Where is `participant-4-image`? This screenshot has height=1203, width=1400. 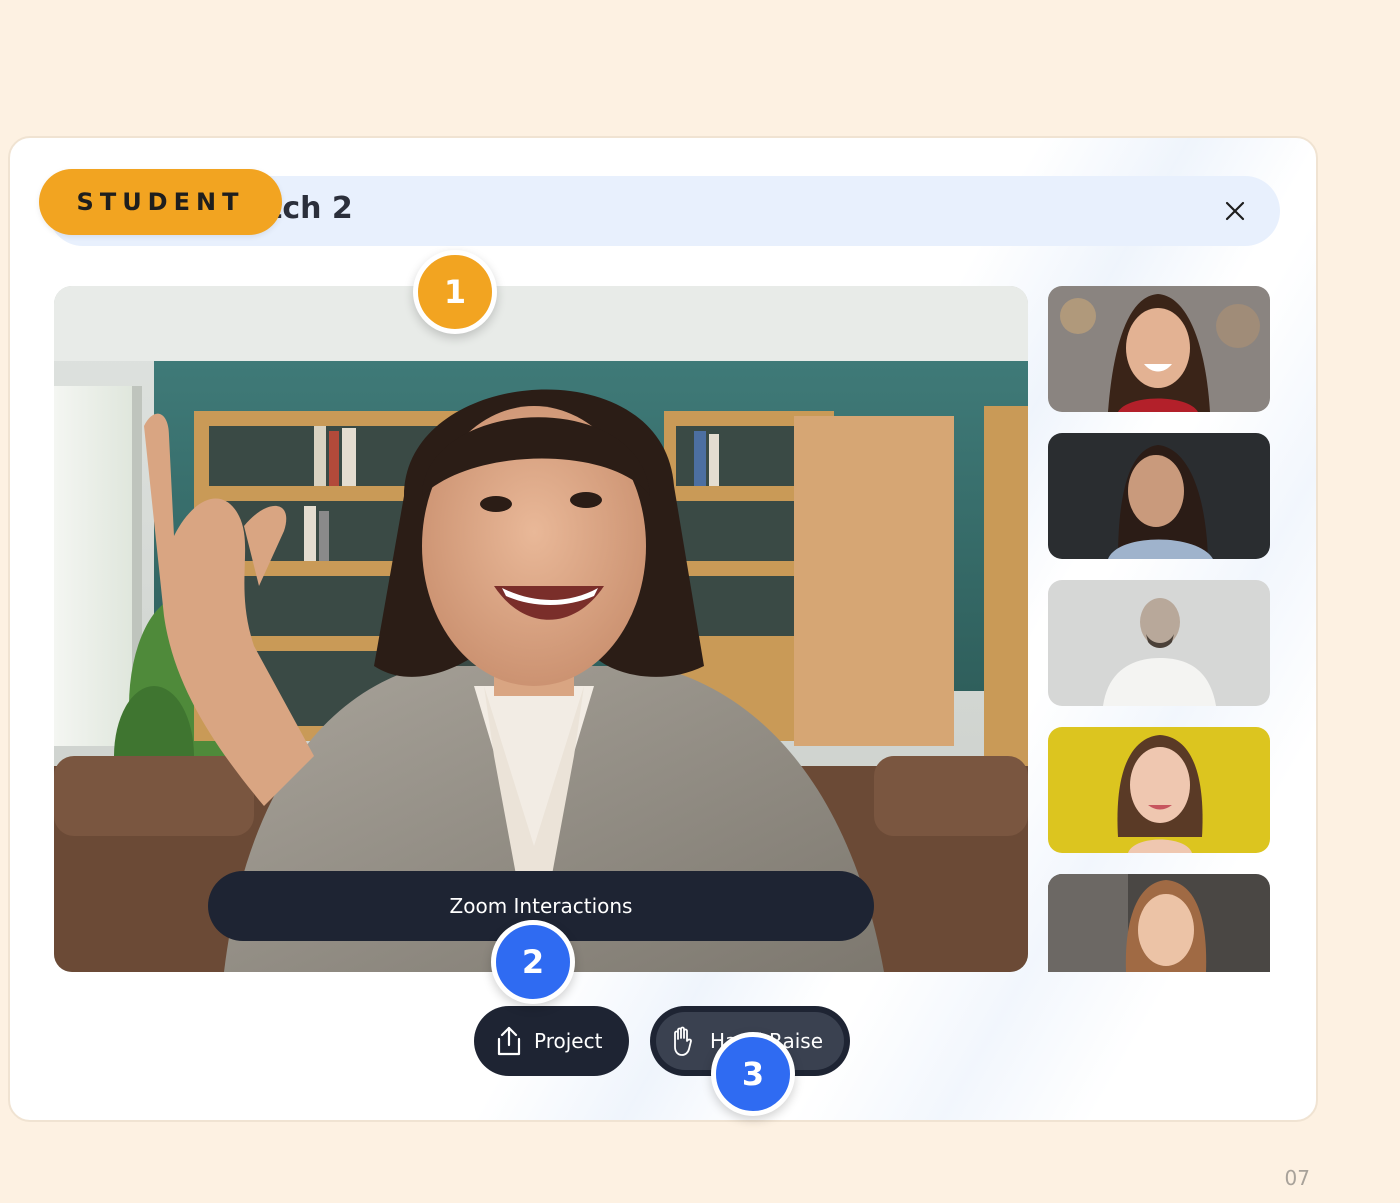 participant-4-image is located at coordinates (1159, 790).